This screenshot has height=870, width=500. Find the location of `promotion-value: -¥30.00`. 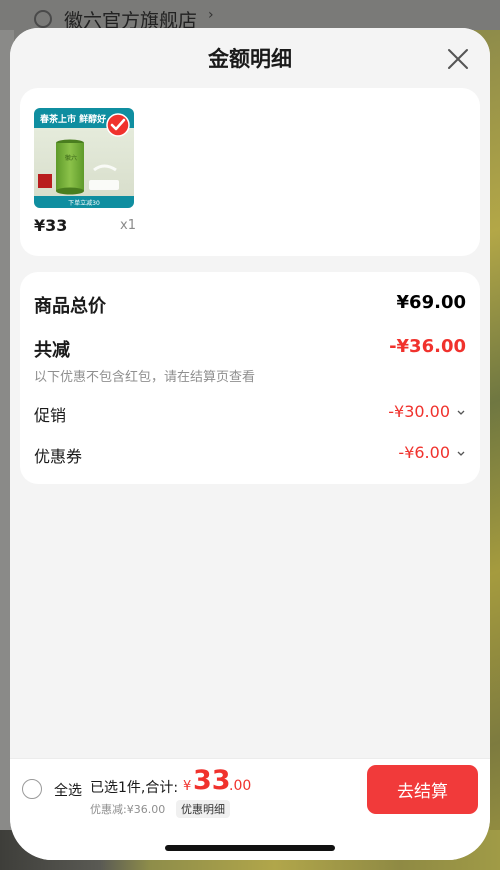

promotion-value: -¥30.00 is located at coordinates (427, 411).